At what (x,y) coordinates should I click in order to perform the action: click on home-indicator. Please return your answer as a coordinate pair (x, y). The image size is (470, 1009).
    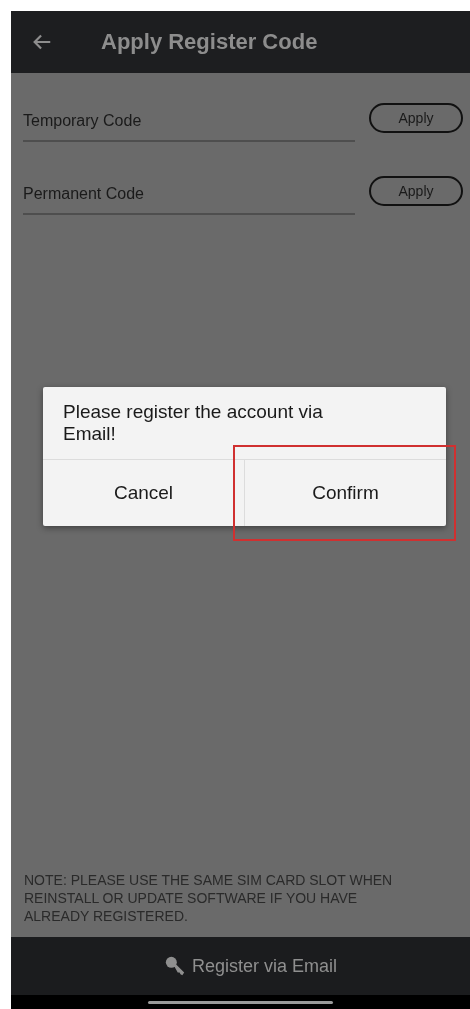
    Looking at the image, I should click on (240, 1002).